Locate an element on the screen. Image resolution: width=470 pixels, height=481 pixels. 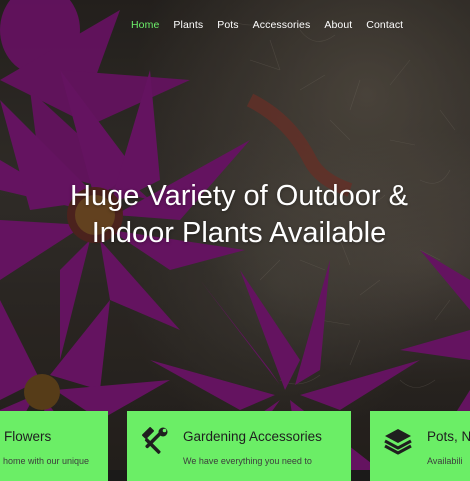
feature-title: Gardening Accessories is located at coordinates (252, 436).